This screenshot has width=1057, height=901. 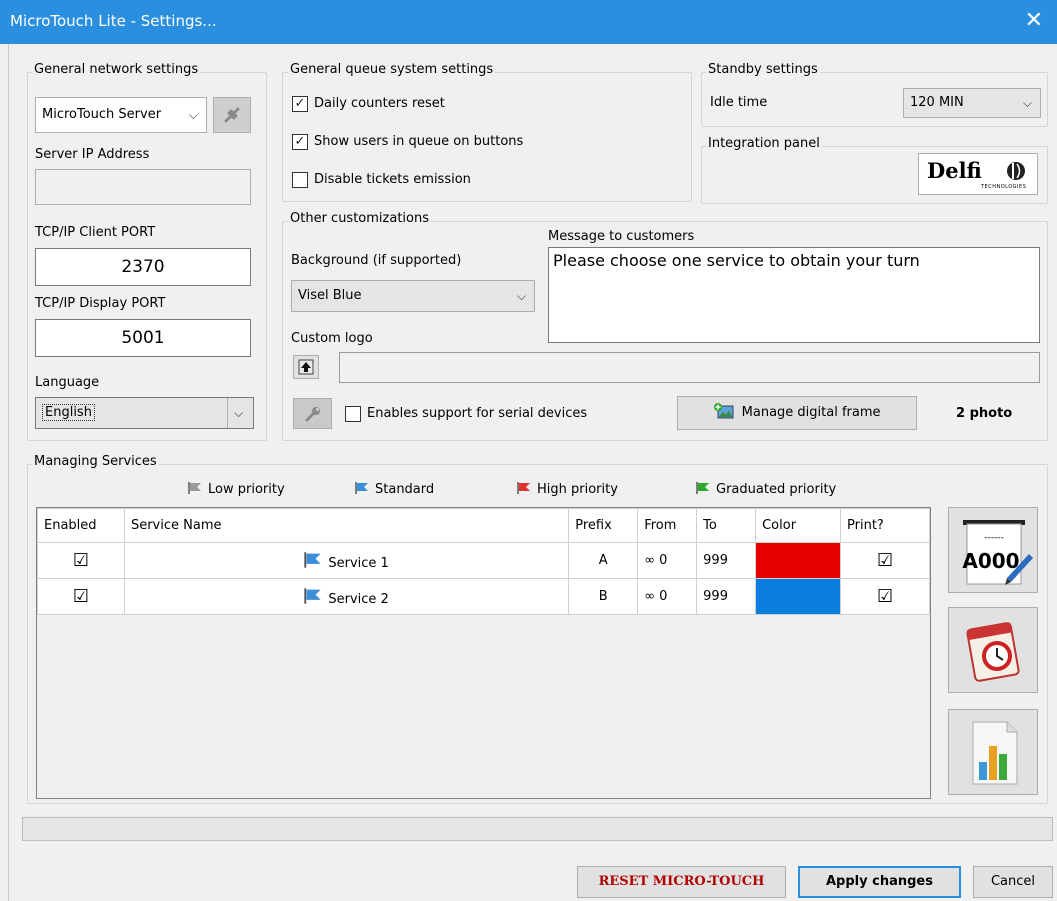 I want to click on queue-legend: General queue system settings, so click(x=392, y=69).